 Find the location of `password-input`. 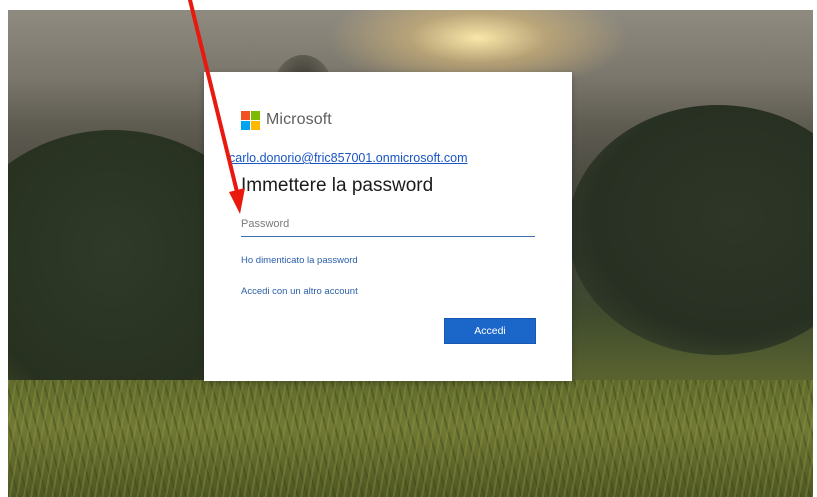

password-input is located at coordinates (388, 224).